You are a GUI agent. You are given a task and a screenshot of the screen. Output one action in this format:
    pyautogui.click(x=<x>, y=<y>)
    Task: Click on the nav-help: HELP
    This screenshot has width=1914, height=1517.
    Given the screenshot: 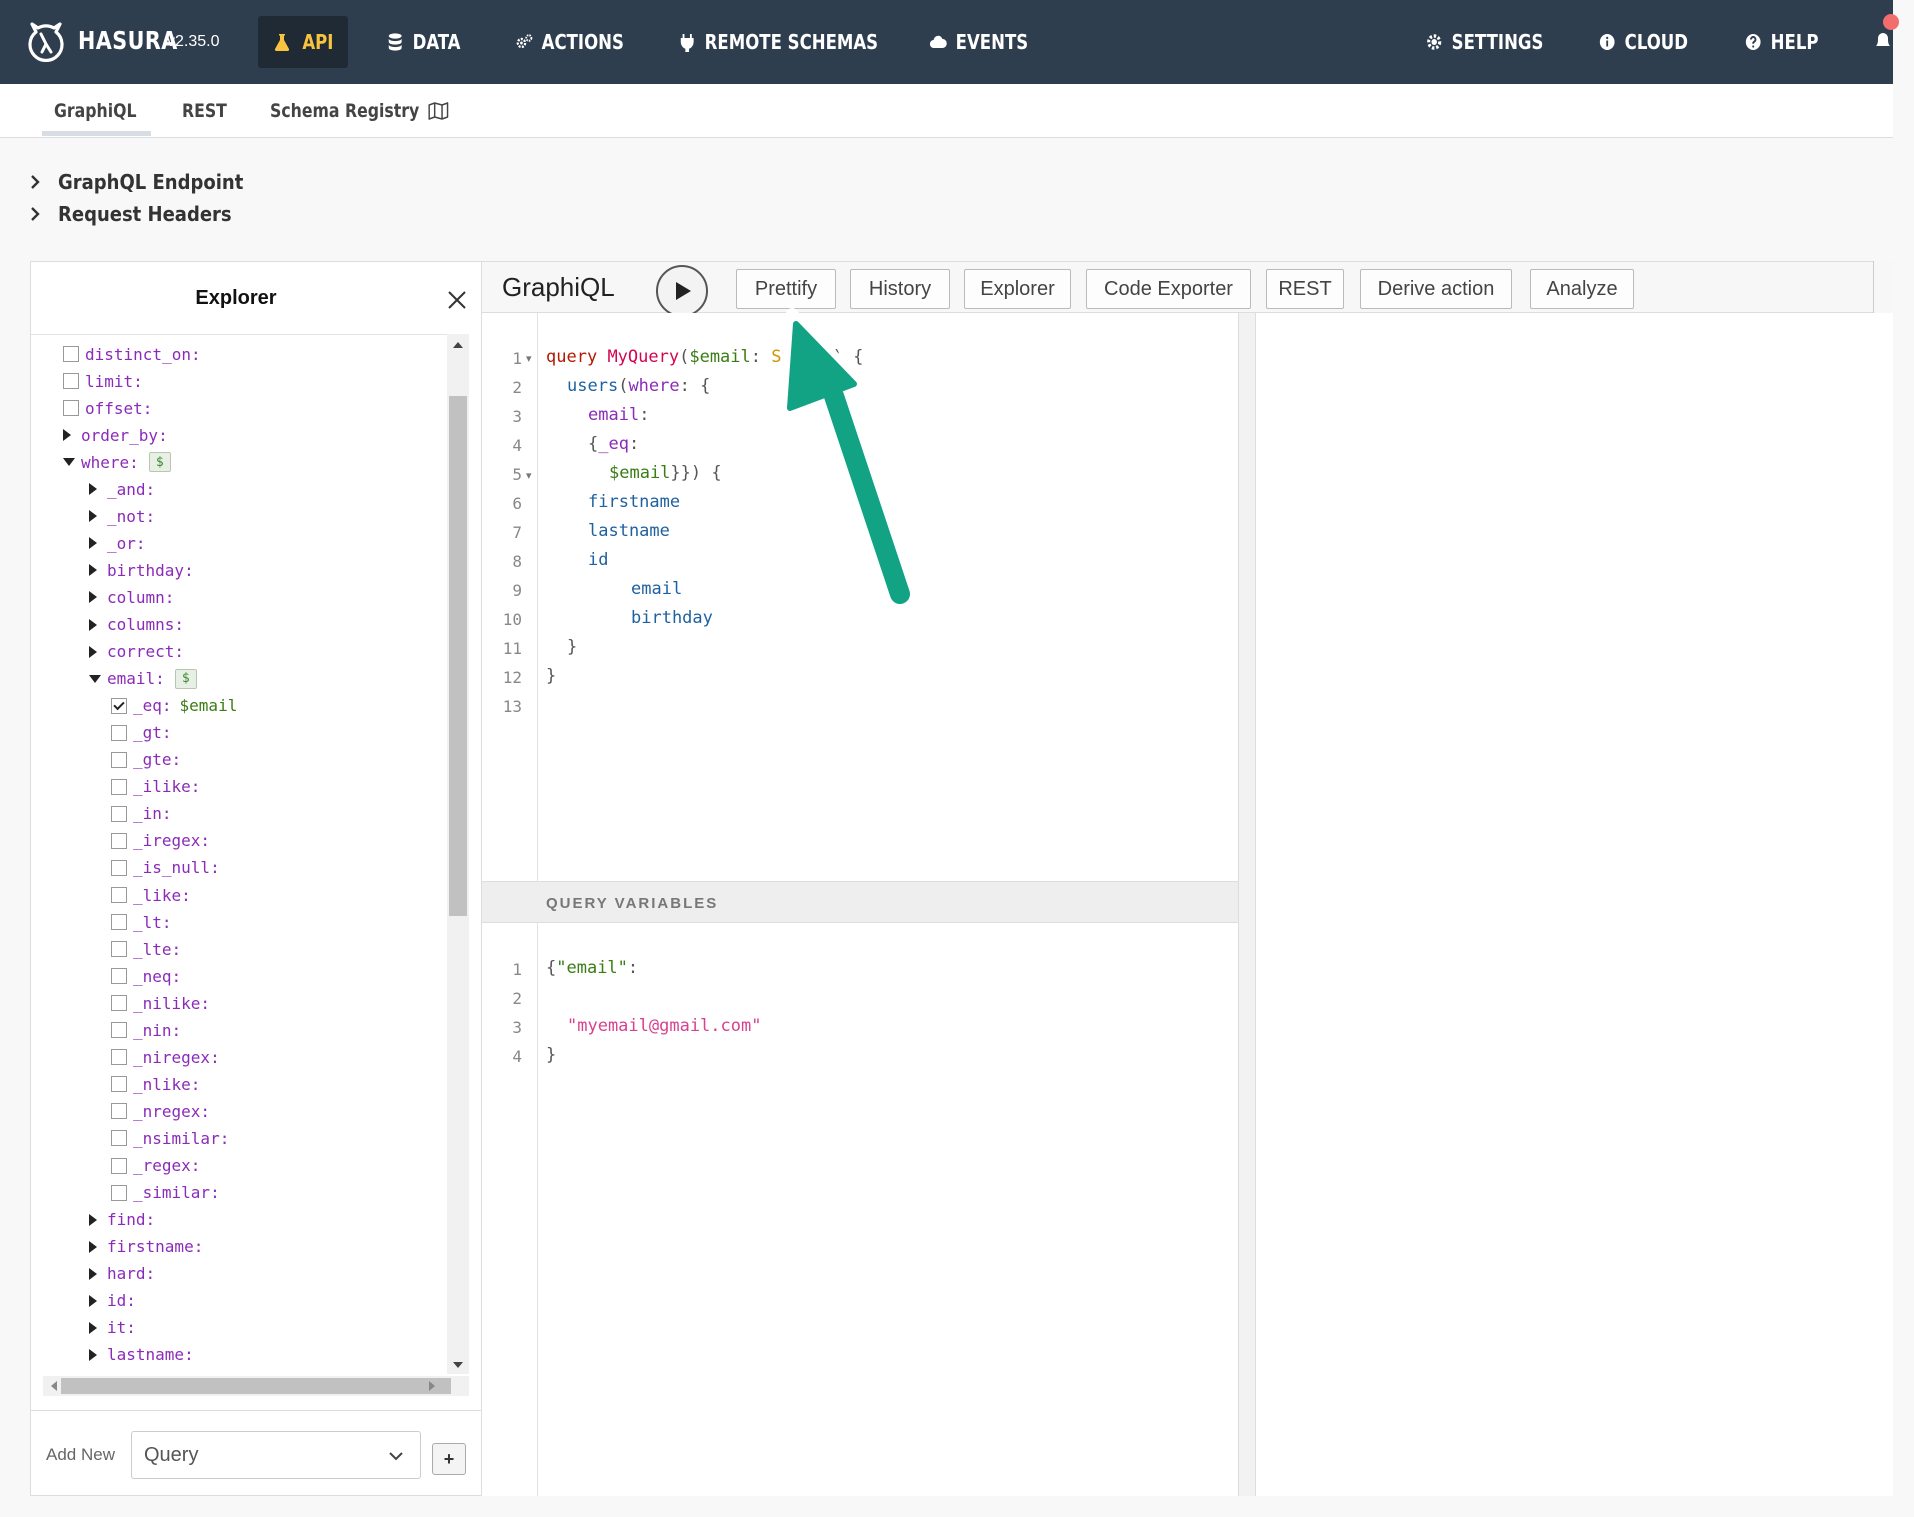 What is the action you would take?
    pyautogui.click(x=1781, y=42)
    